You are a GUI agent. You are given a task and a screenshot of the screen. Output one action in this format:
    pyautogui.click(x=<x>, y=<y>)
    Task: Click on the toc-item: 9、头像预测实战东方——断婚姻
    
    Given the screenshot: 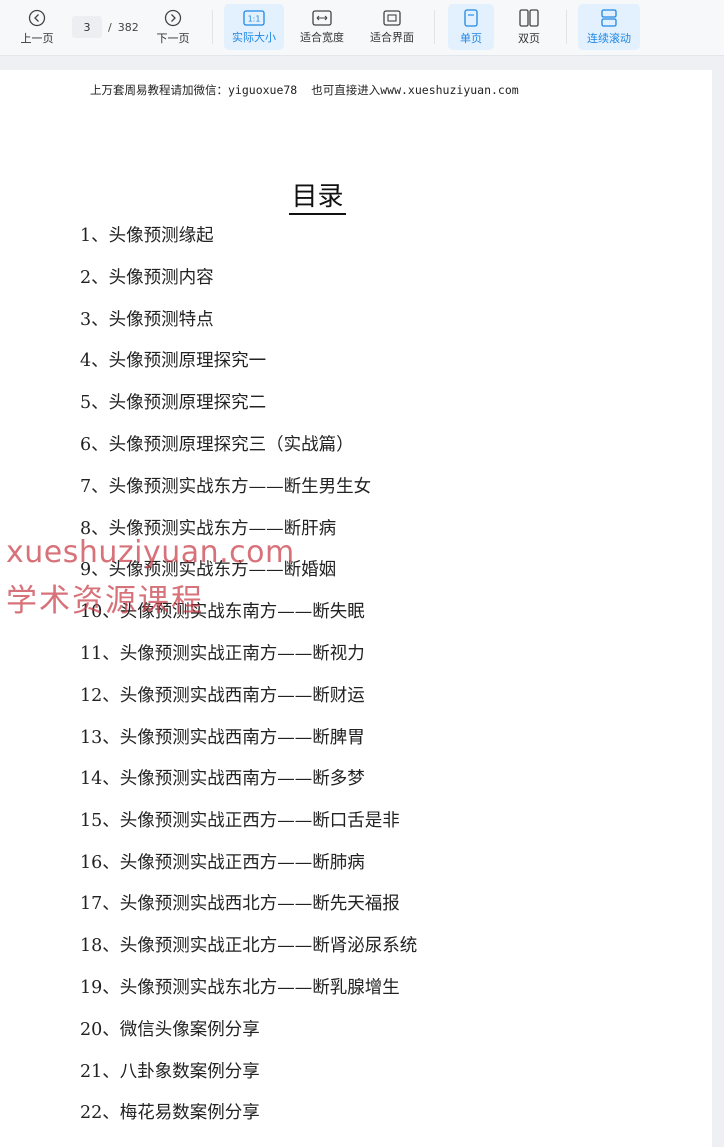 What is the action you would take?
    pyautogui.click(x=208, y=568)
    